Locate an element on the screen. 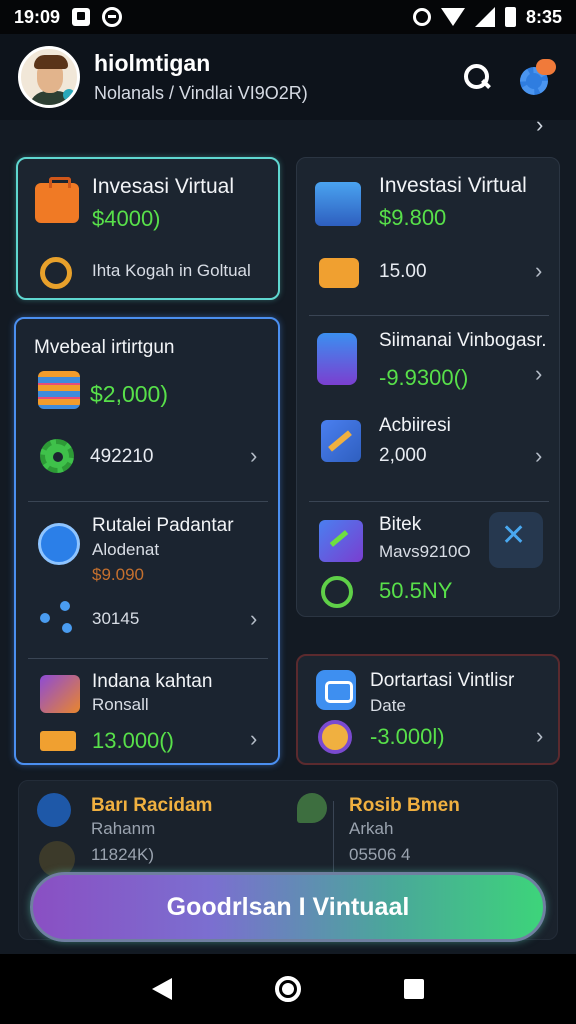  value-row: 15.00 is located at coordinates (403, 272).